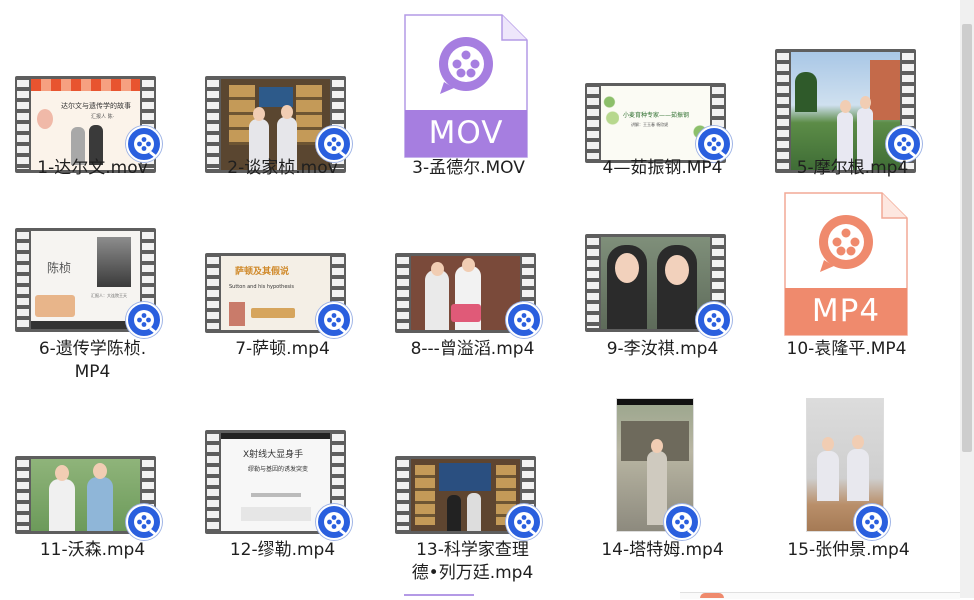 This screenshot has height=600, width=974. I want to click on file-item: 9-李汝祺.mp4, so click(662, 295).